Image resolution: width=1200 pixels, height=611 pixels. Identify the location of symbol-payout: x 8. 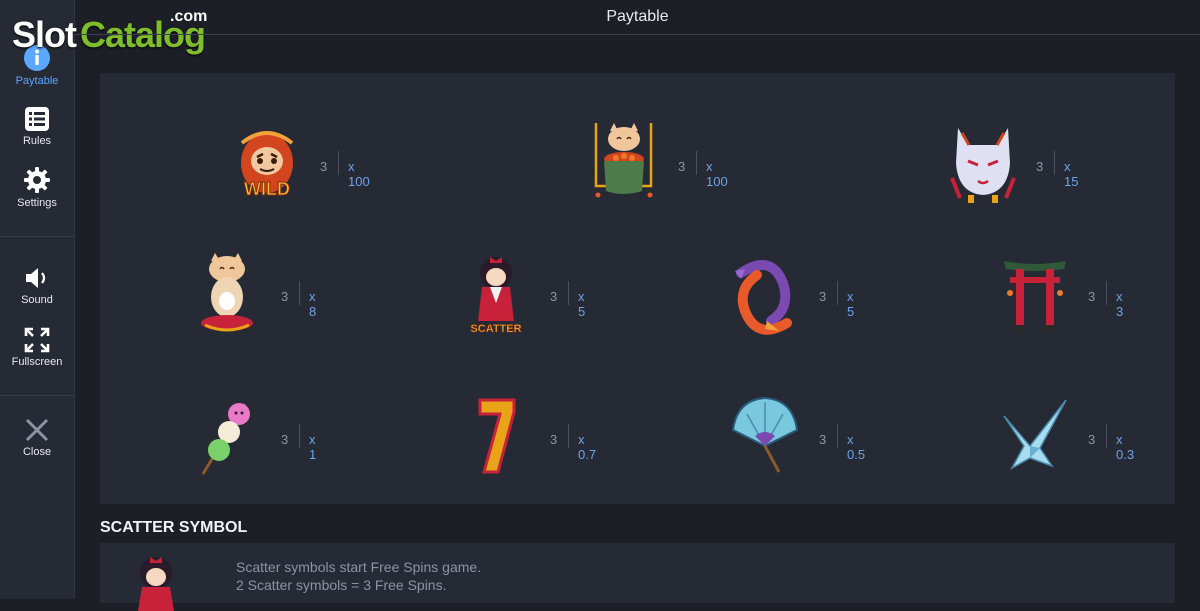
(313, 304).